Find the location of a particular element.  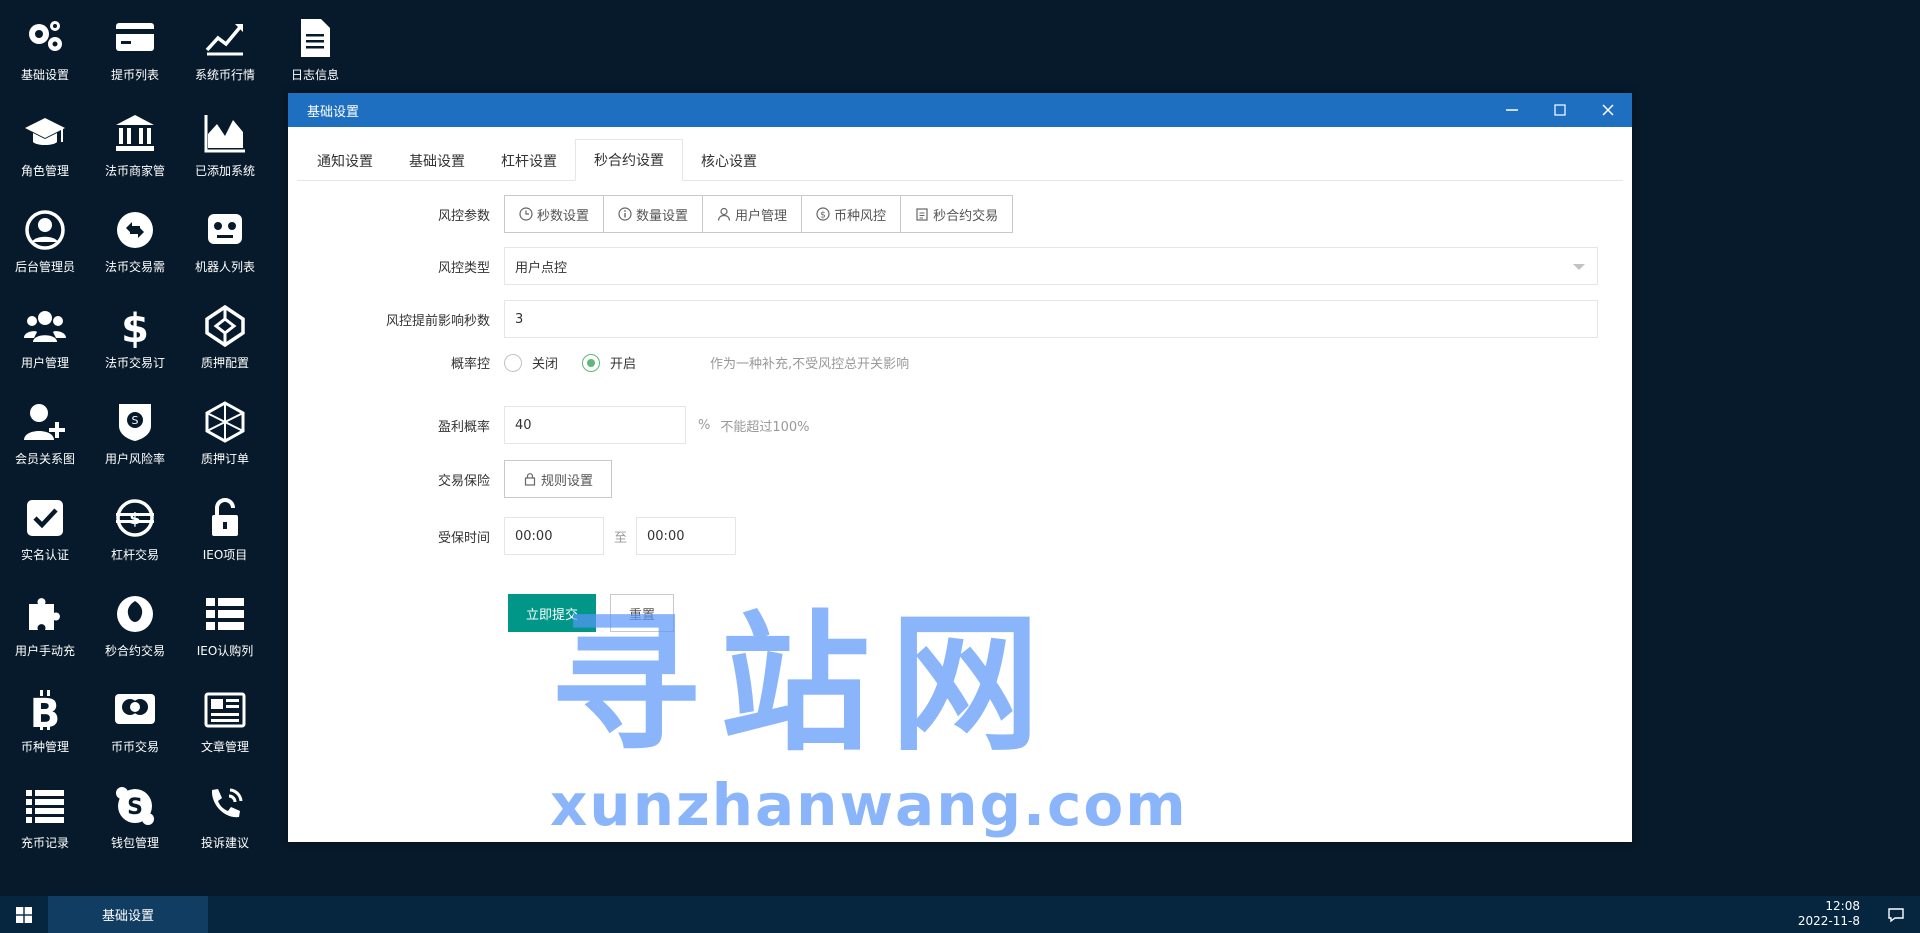

close-button is located at coordinates (1608, 110).